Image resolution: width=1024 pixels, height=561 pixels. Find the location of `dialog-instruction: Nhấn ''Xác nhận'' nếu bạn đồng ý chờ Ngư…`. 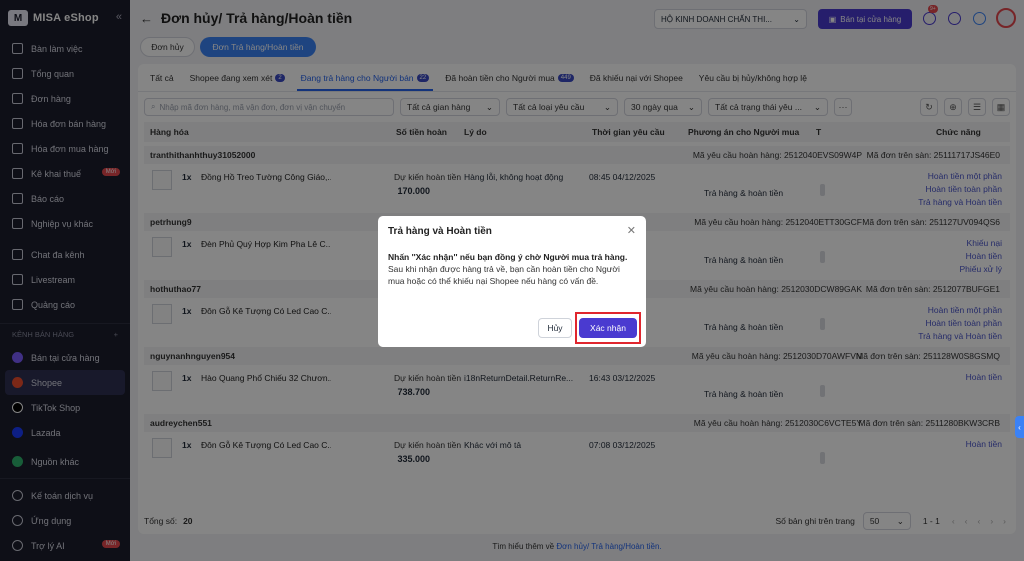

dialog-instruction: Nhấn ''Xác nhận'' nếu bạn đồng ý chờ Ngư… is located at coordinates (508, 257).